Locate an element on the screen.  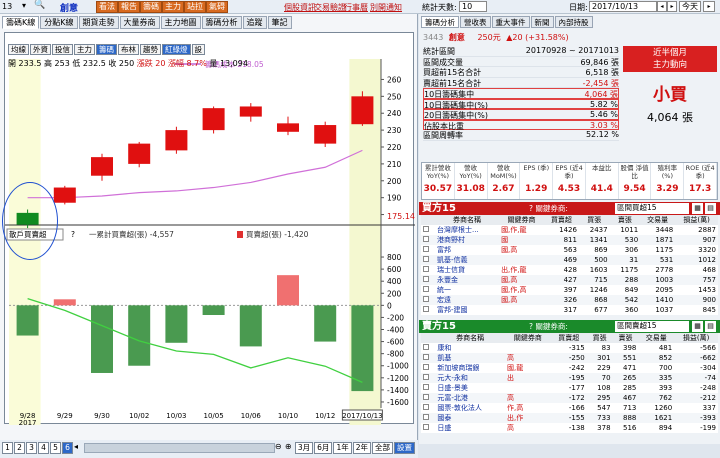
table-row: 統一 國,作,高 397 1246 849 2095 1453 is located at coordinates (569, 290).